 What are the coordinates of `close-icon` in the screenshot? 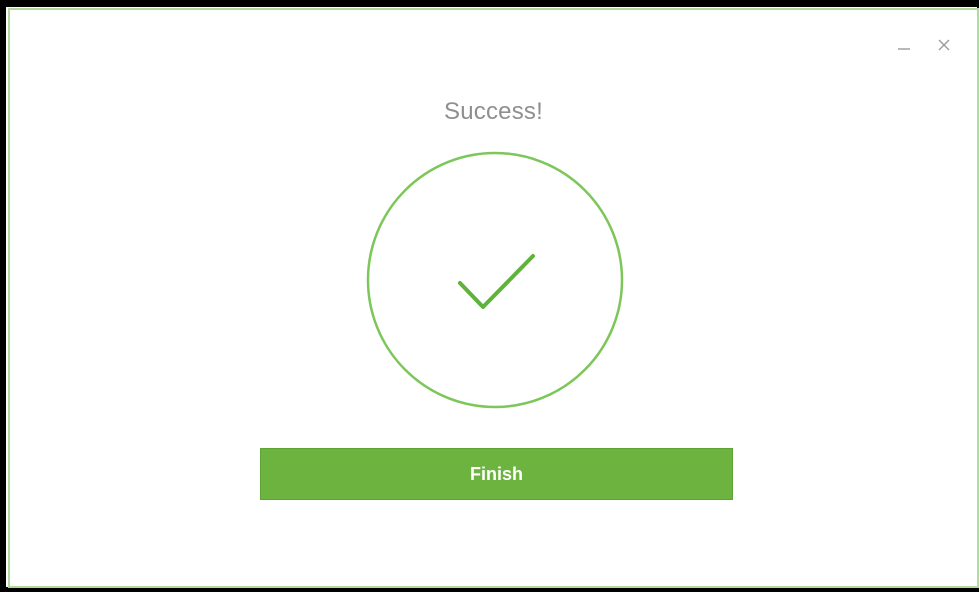 It's located at (944, 45).